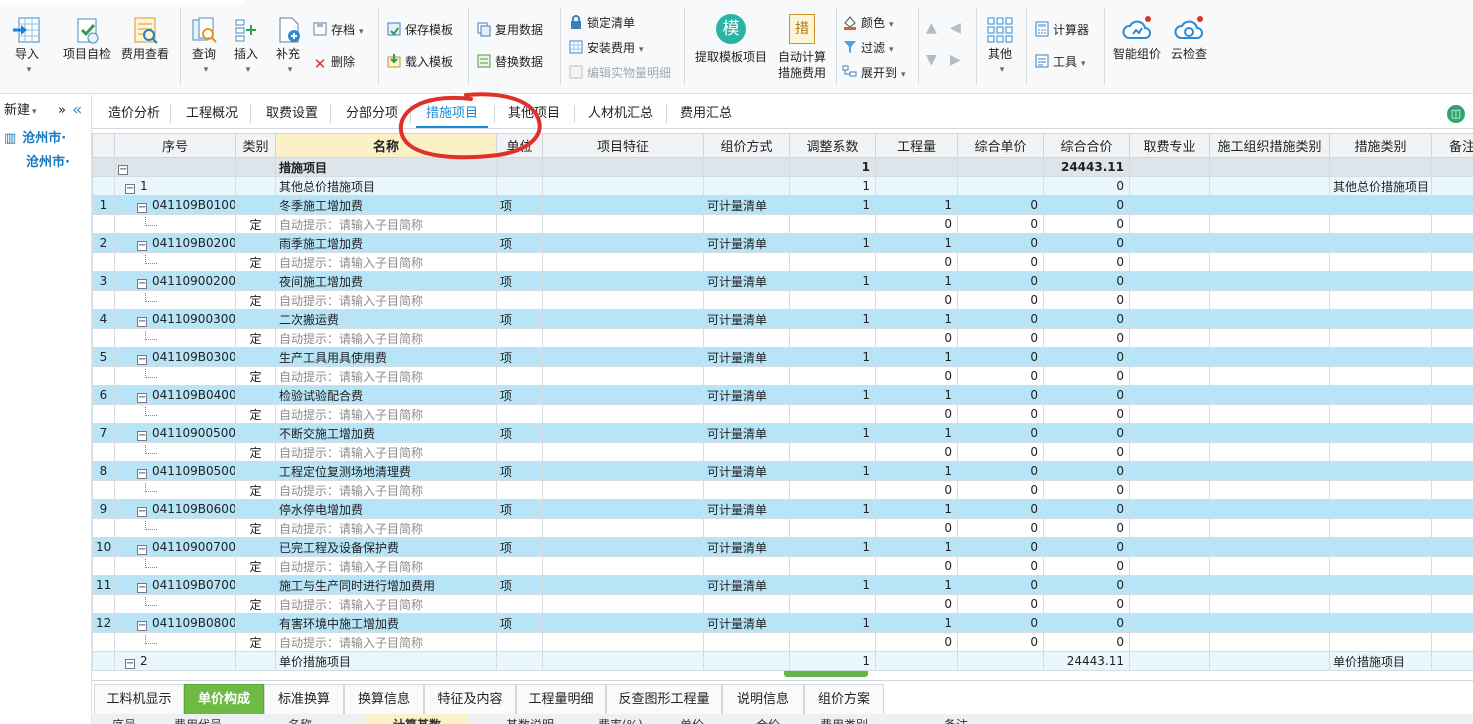 The image size is (1473, 724). What do you see at coordinates (386, 395) in the screenshot?
I see `name-cell: 检验试验配合费` at bounding box center [386, 395].